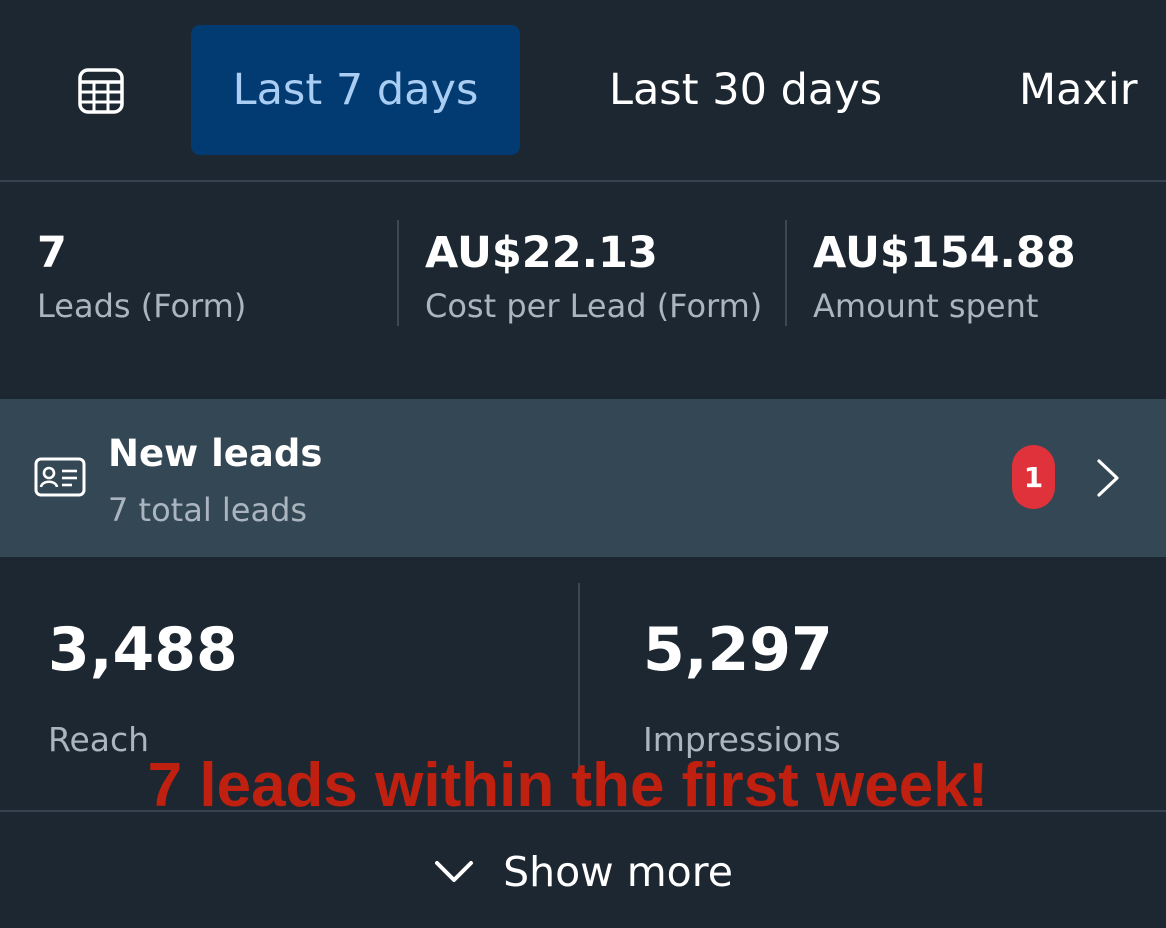  I want to click on metric-label: Leads (Form), so click(142, 306).